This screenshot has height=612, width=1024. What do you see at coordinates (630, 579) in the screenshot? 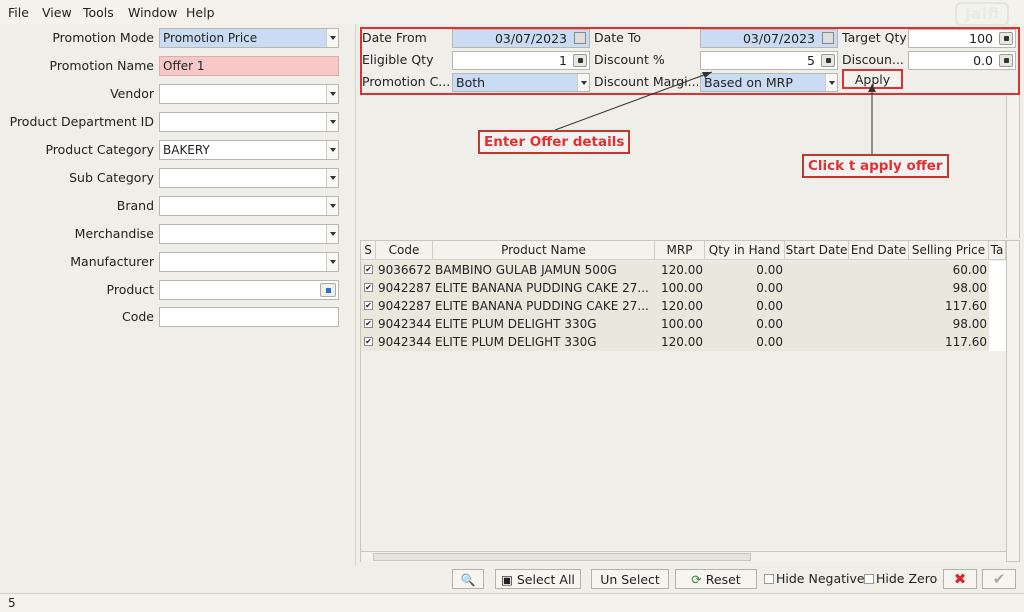
I see `un-select-button: Un Select` at bounding box center [630, 579].